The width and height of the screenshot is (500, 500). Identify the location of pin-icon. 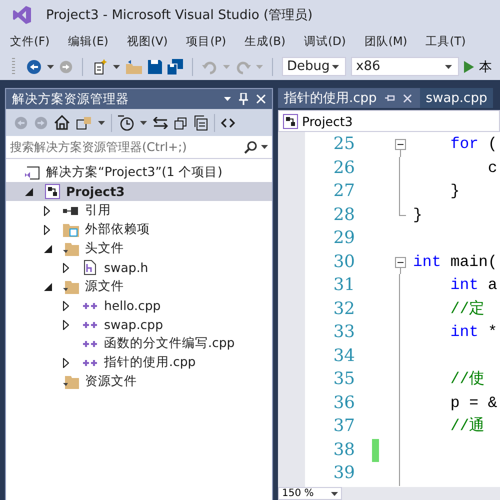
(389, 98).